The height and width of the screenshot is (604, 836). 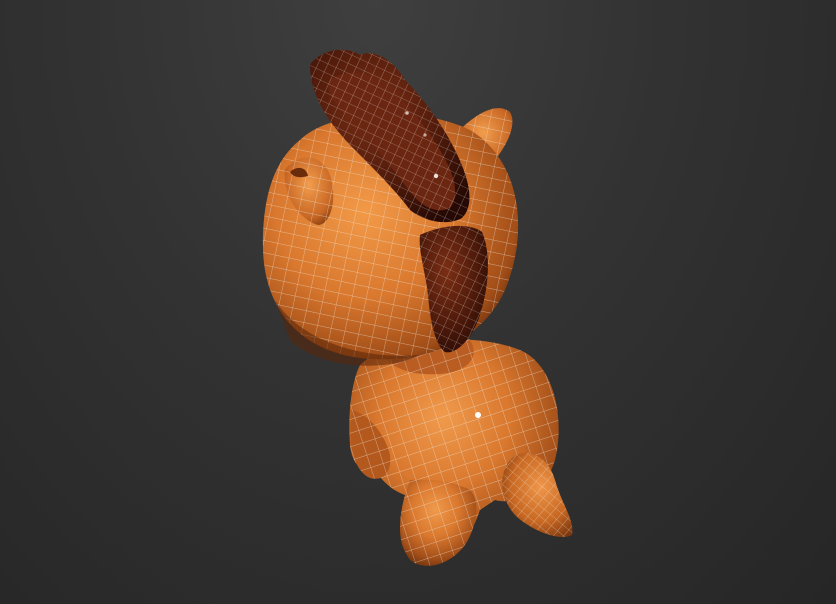 I want to click on tail, so click(x=537, y=495).